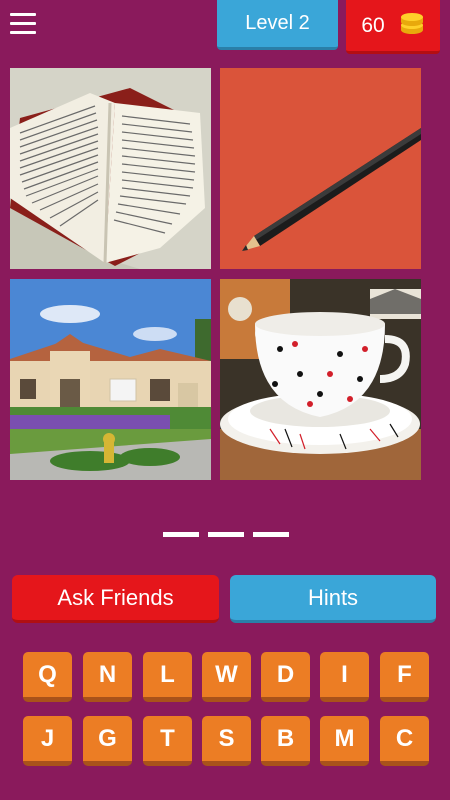 The height and width of the screenshot is (800, 450). What do you see at coordinates (167, 677) in the screenshot?
I see `letter-key: L` at bounding box center [167, 677].